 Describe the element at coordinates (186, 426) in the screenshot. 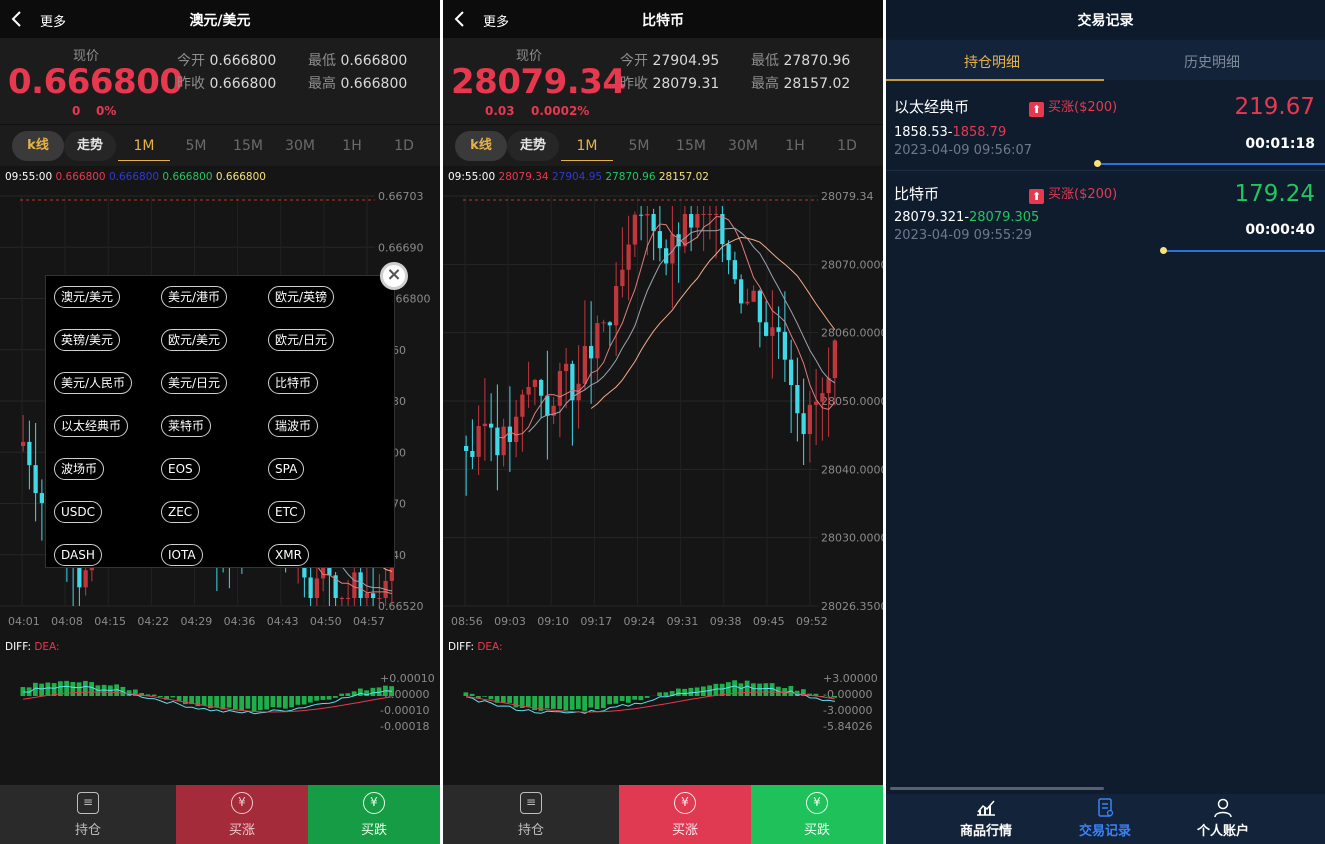

I see `symbol-menu-item: 莱特币` at that location.